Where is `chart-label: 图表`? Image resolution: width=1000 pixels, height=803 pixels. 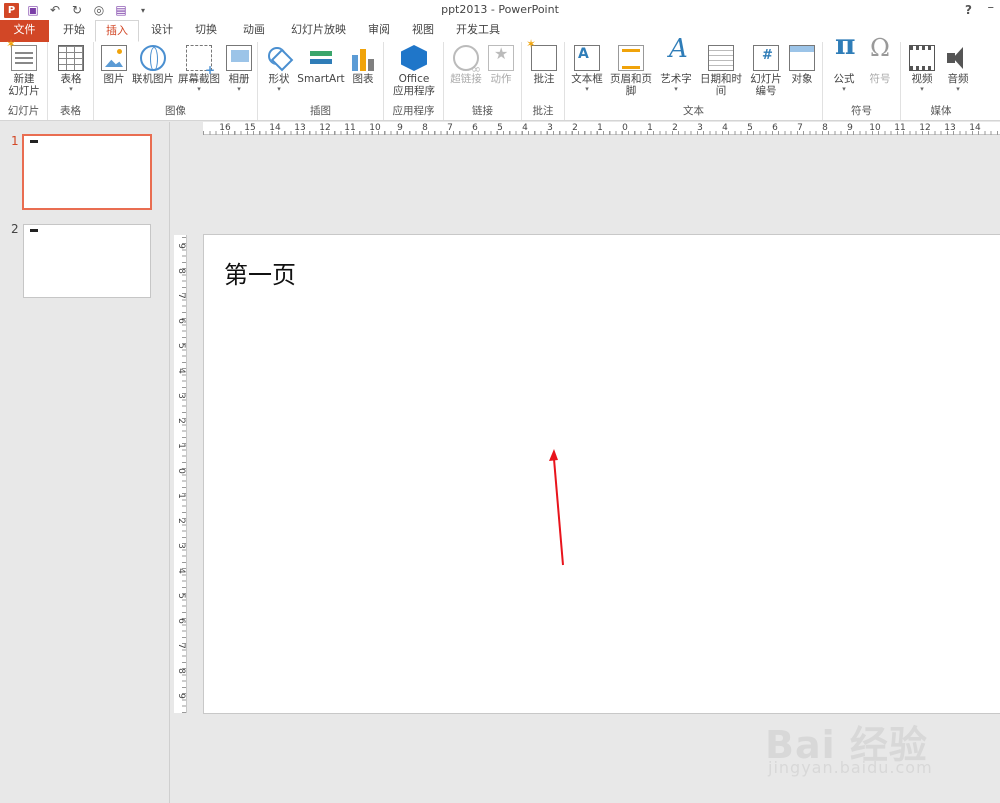
chart-label: 图表 is located at coordinates (363, 79).